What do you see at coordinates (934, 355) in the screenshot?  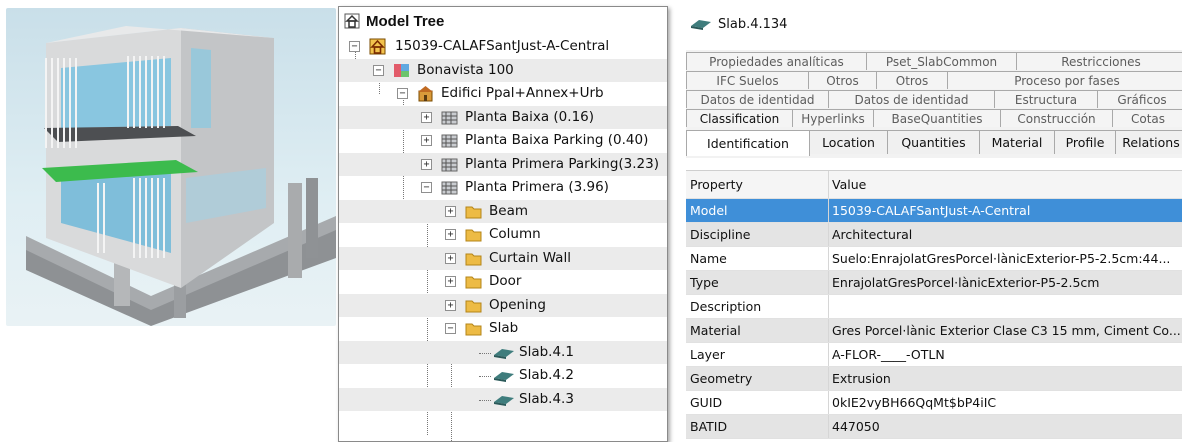 I see `property-row: Layer A-FLOR-____-OTLN` at bounding box center [934, 355].